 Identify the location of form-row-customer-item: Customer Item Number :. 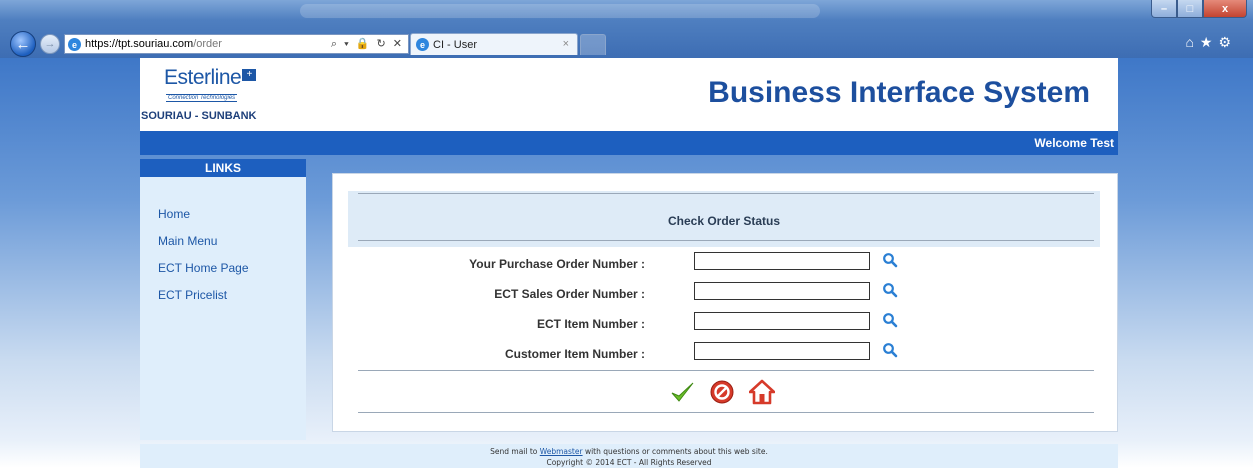
(726, 357).